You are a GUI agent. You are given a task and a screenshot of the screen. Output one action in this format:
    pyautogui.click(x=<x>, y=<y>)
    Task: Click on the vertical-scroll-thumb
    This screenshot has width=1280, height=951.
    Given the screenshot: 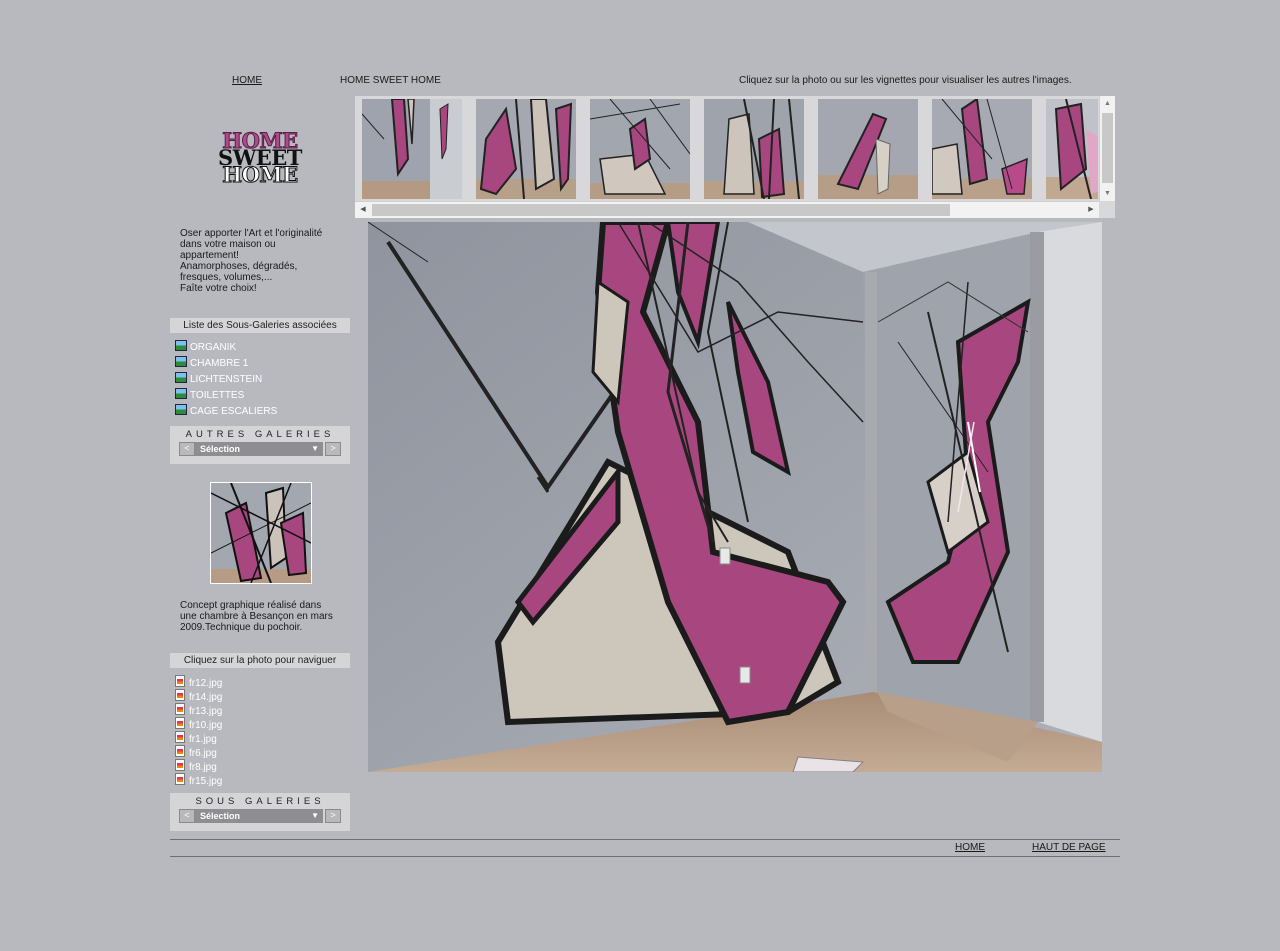 What is the action you would take?
    pyautogui.click(x=1107, y=148)
    